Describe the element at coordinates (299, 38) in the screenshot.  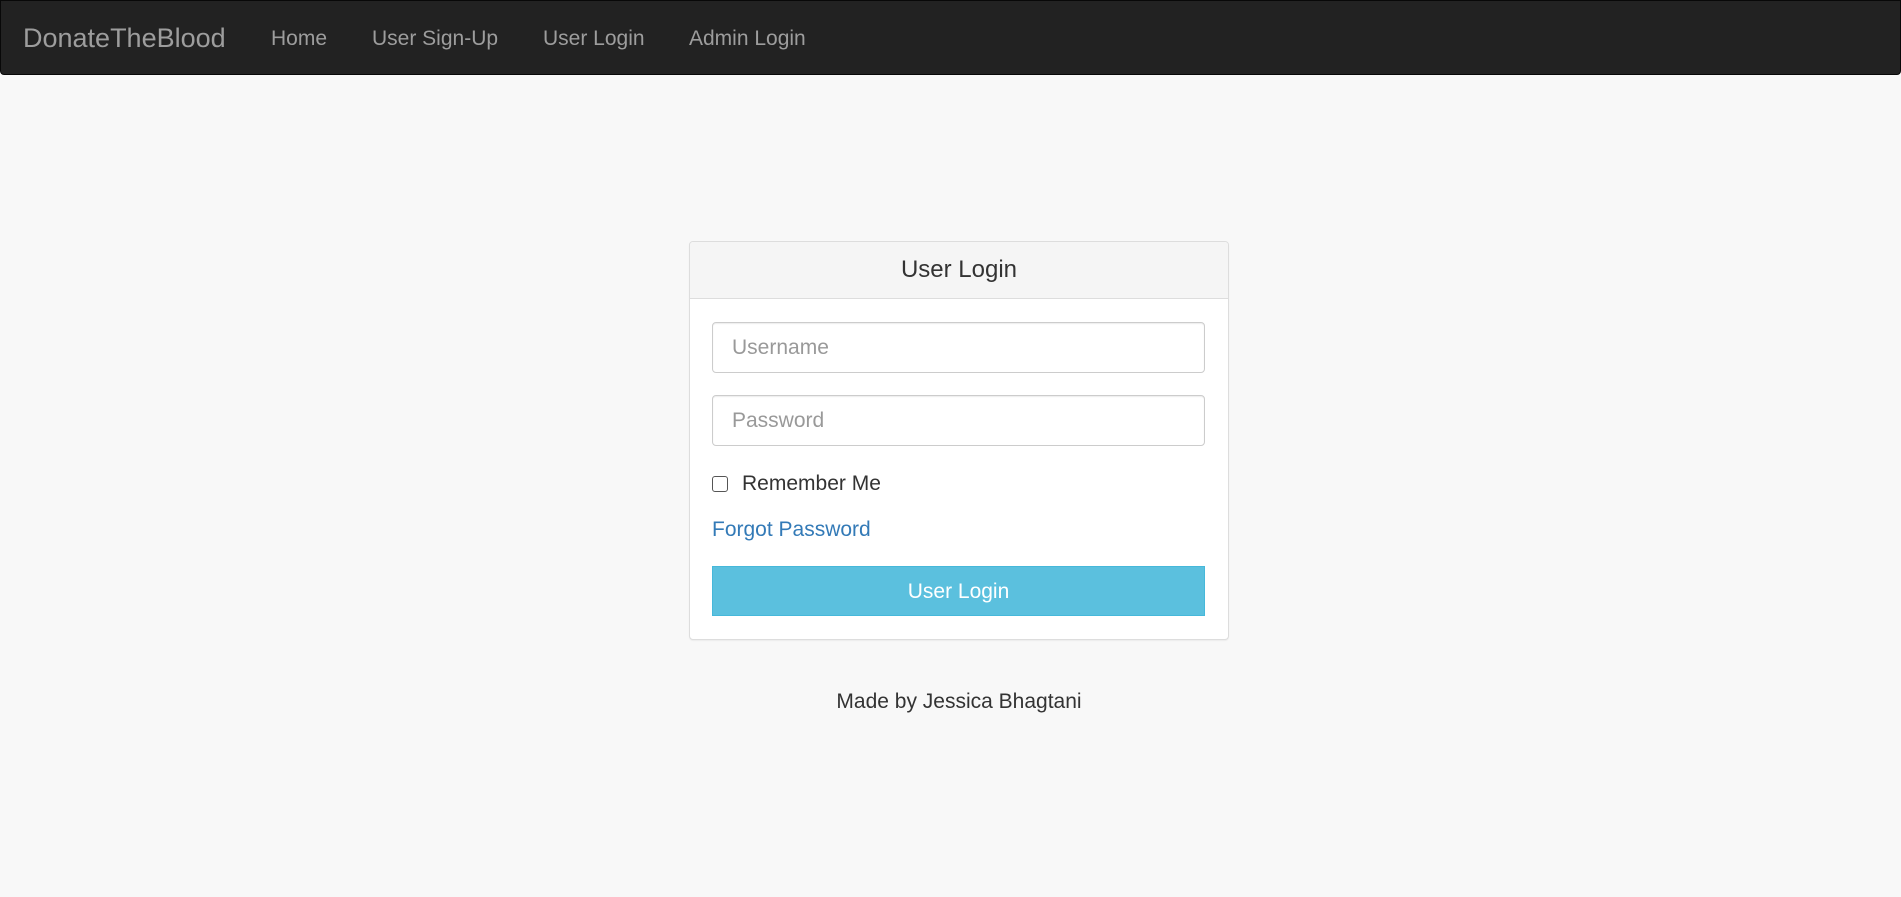
I see `nav-link-home: Home` at that location.